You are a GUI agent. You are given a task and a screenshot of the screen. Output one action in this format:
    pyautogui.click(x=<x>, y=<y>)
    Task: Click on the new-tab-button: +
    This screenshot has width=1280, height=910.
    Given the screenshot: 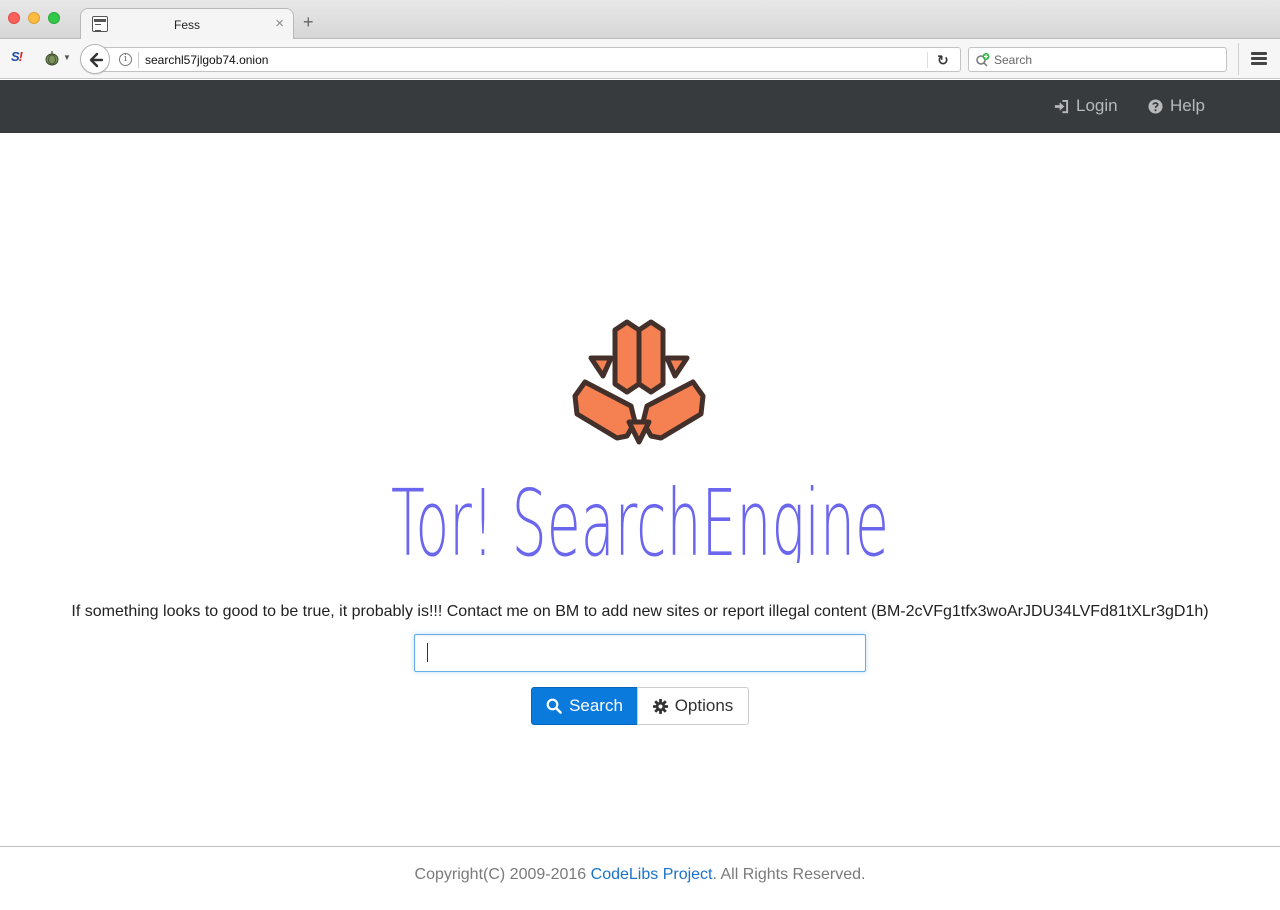 What is the action you would take?
    pyautogui.click(x=308, y=22)
    